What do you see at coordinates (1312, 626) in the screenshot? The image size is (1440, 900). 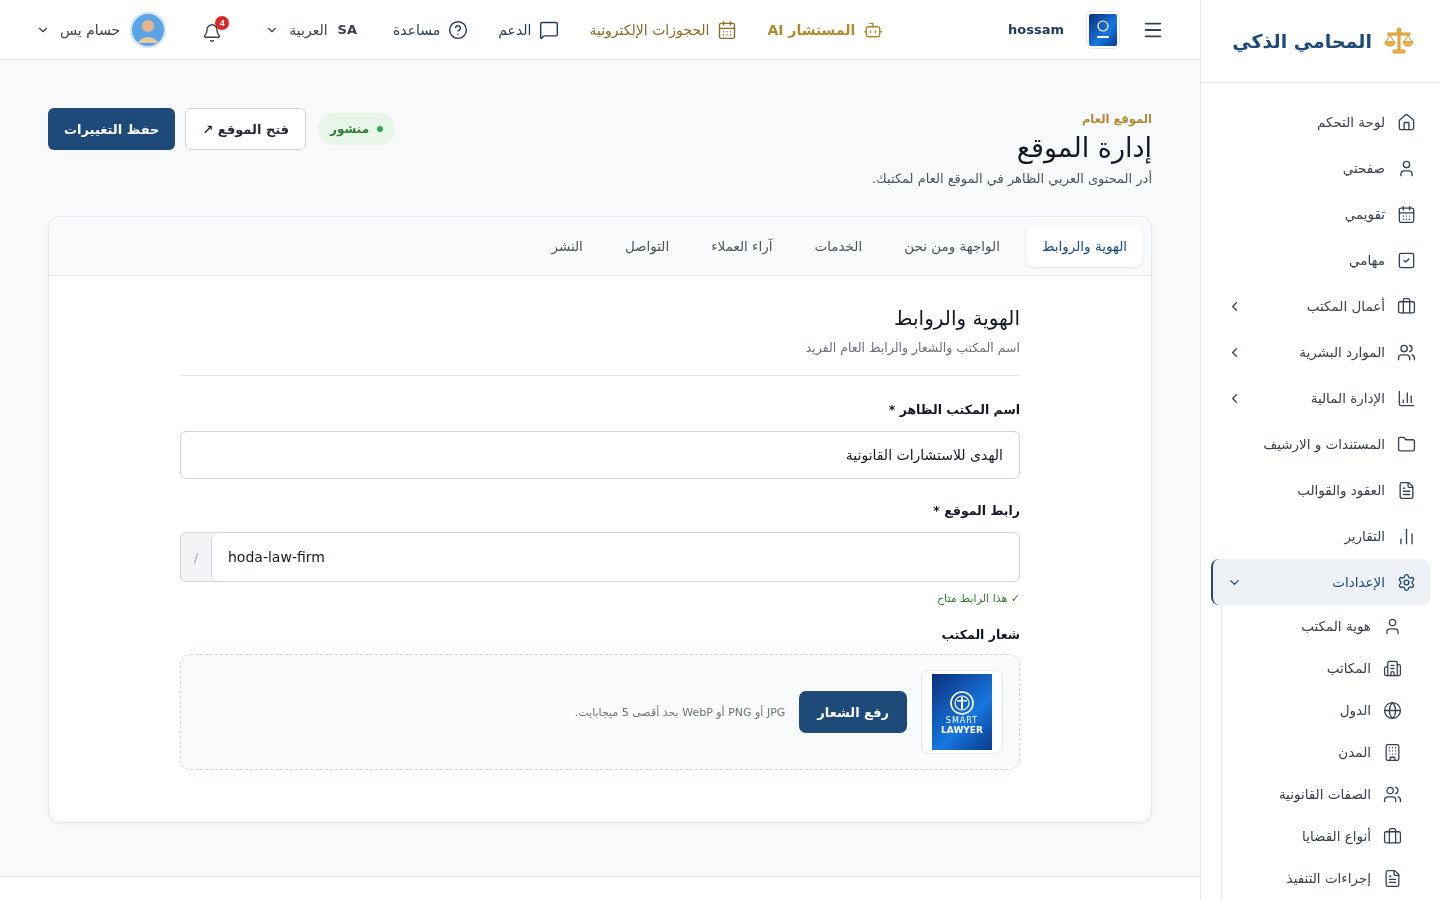 I see `sidebar-subitem: هوية المكتب` at bounding box center [1312, 626].